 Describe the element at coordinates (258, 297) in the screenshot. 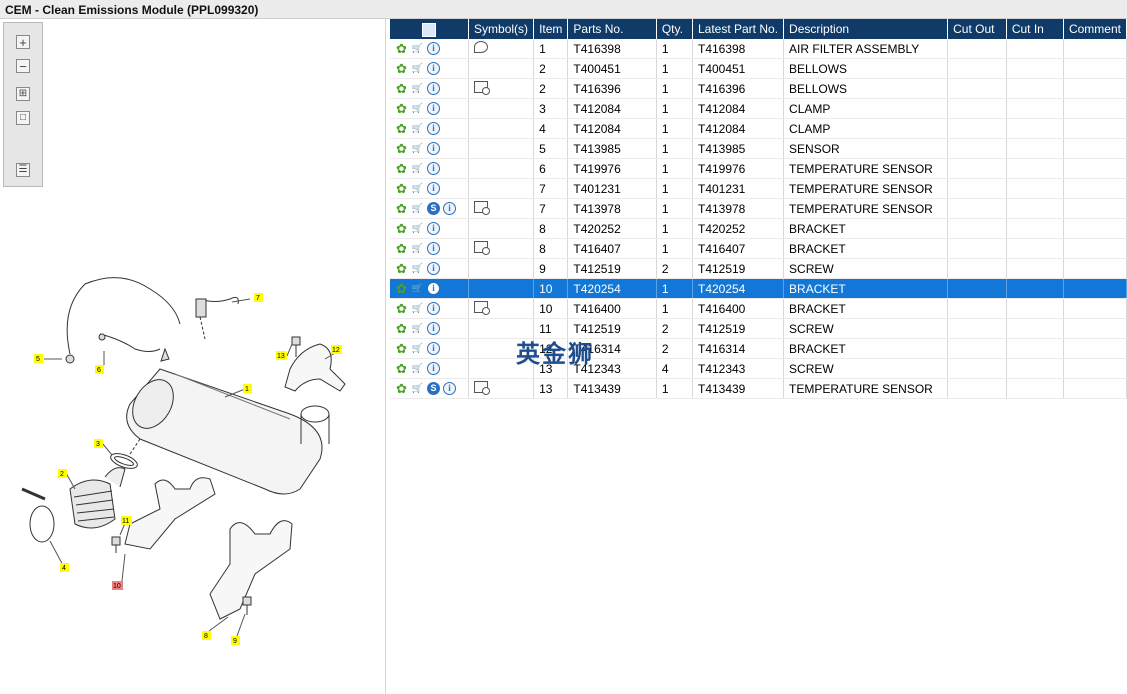

I see `callout-7: 7` at that location.